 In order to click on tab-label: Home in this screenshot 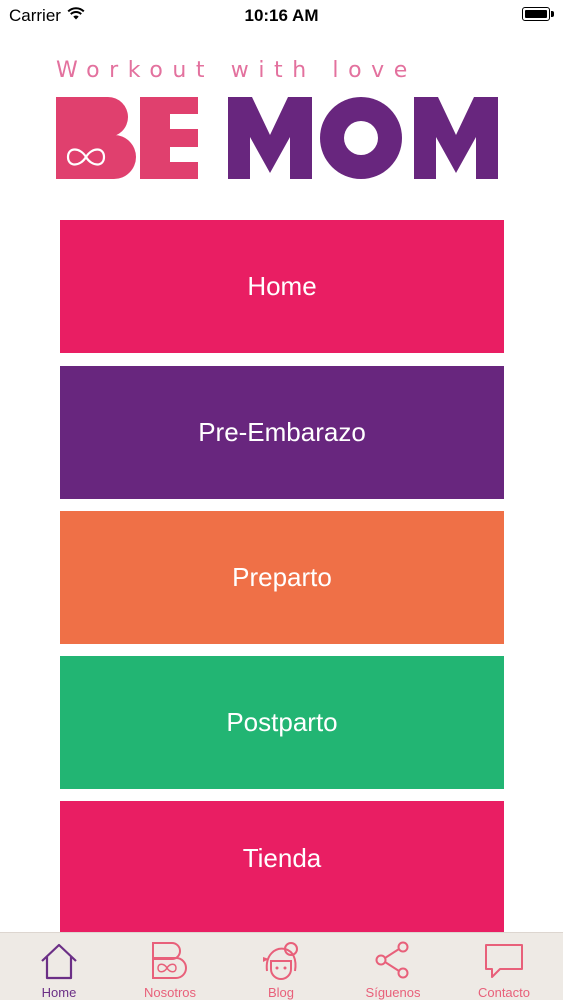, I will do `click(59, 992)`.